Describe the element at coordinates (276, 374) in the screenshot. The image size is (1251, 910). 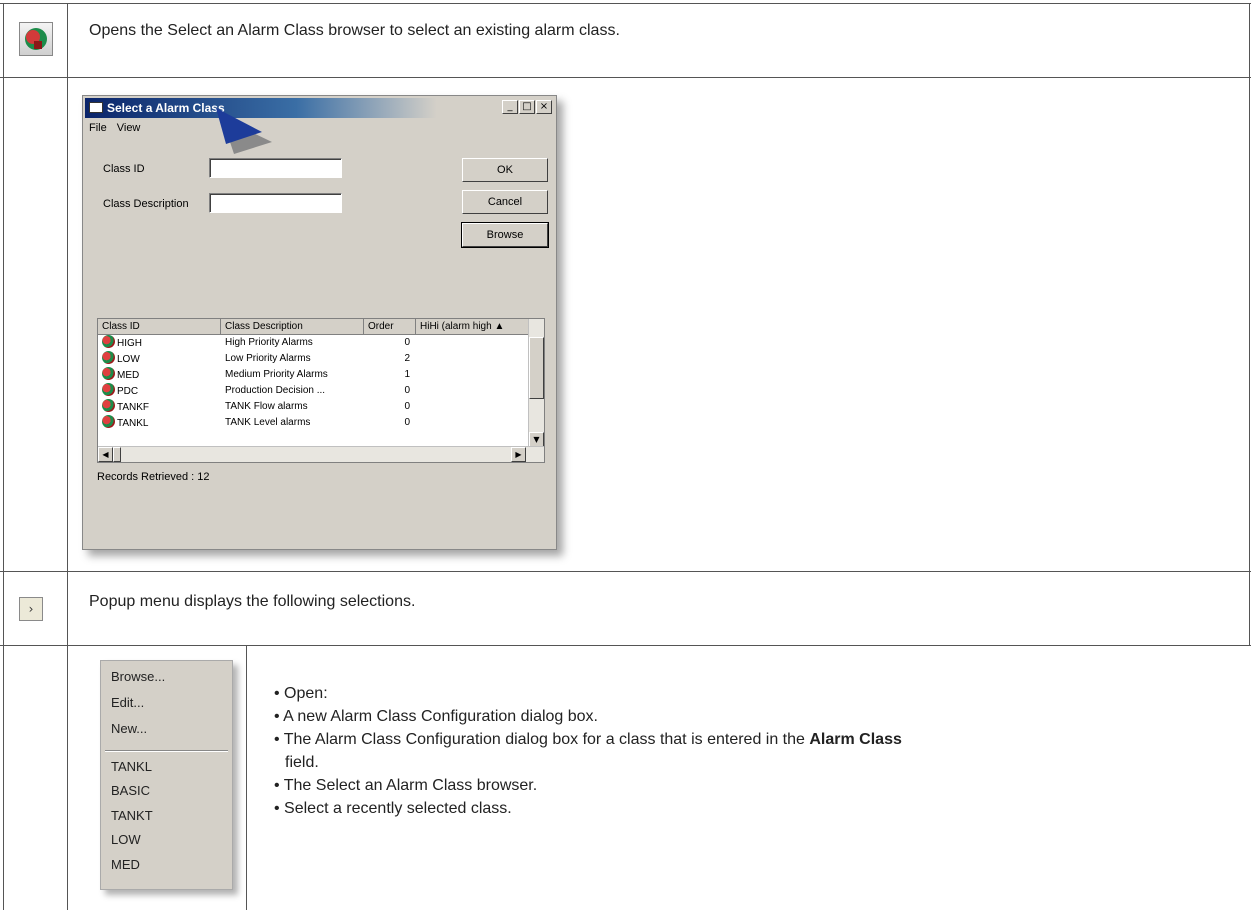
I see `cell-class-description: Medium Priority Alarms` at that location.